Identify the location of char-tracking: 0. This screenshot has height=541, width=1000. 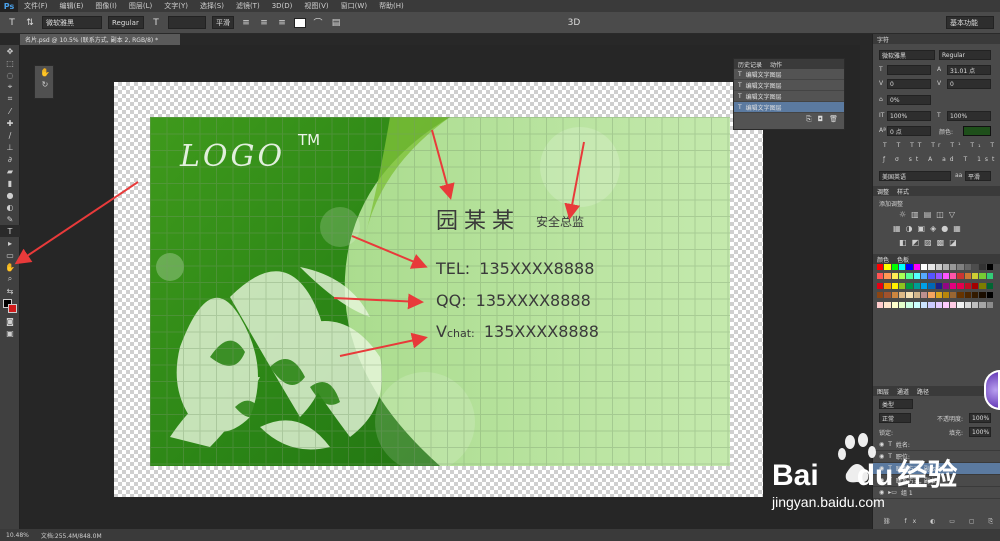
(969, 84).